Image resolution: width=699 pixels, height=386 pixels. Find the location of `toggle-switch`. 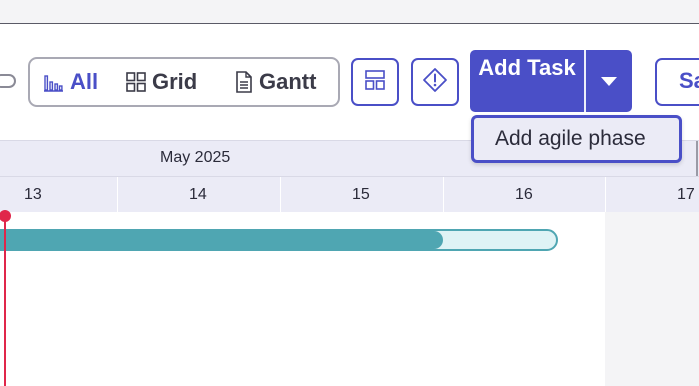

toggle-switch is located at coordinates (8, 81).